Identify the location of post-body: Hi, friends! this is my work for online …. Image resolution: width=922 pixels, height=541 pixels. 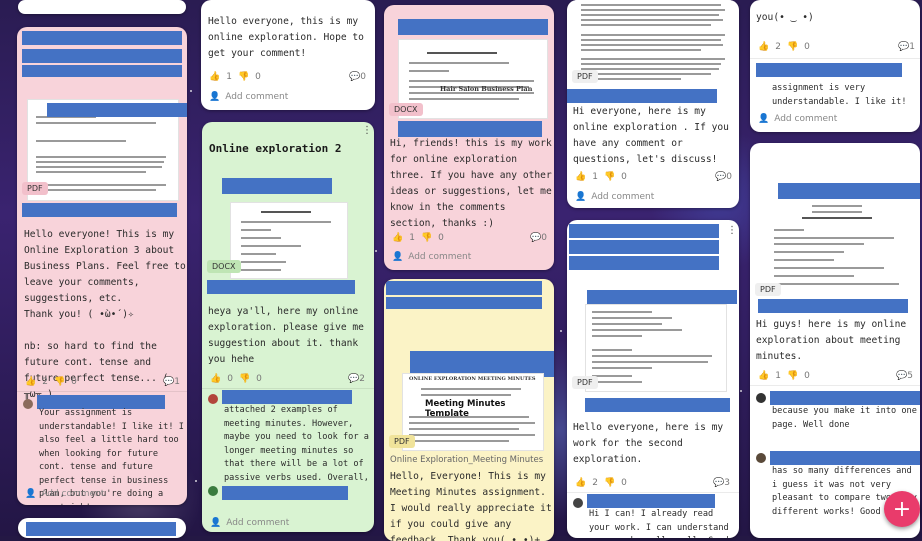
(471, 183).